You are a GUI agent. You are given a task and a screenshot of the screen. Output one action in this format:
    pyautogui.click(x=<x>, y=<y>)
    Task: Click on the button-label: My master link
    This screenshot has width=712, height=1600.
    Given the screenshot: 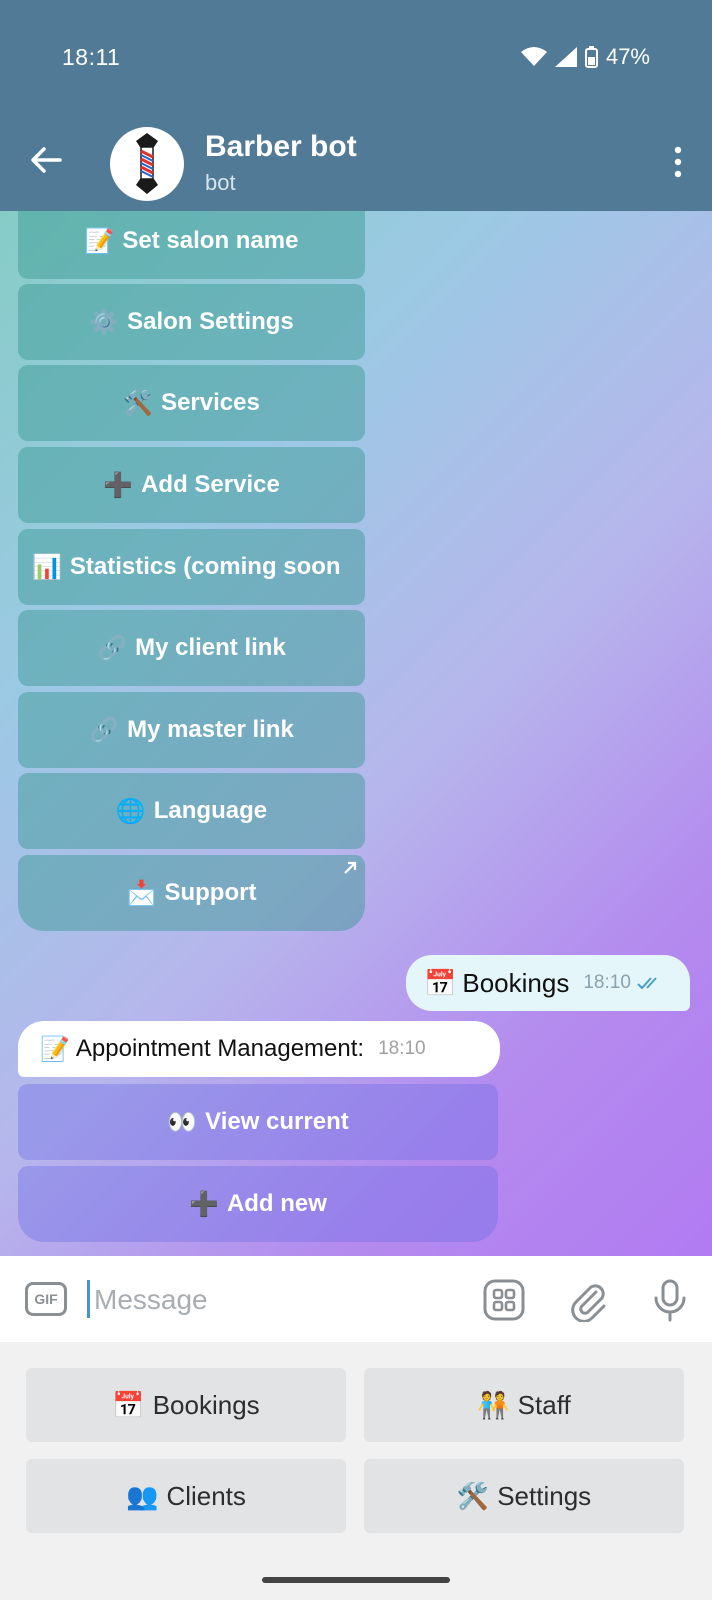 What is the action you would take?
    pyautogui.click(x=210, y=729)
    